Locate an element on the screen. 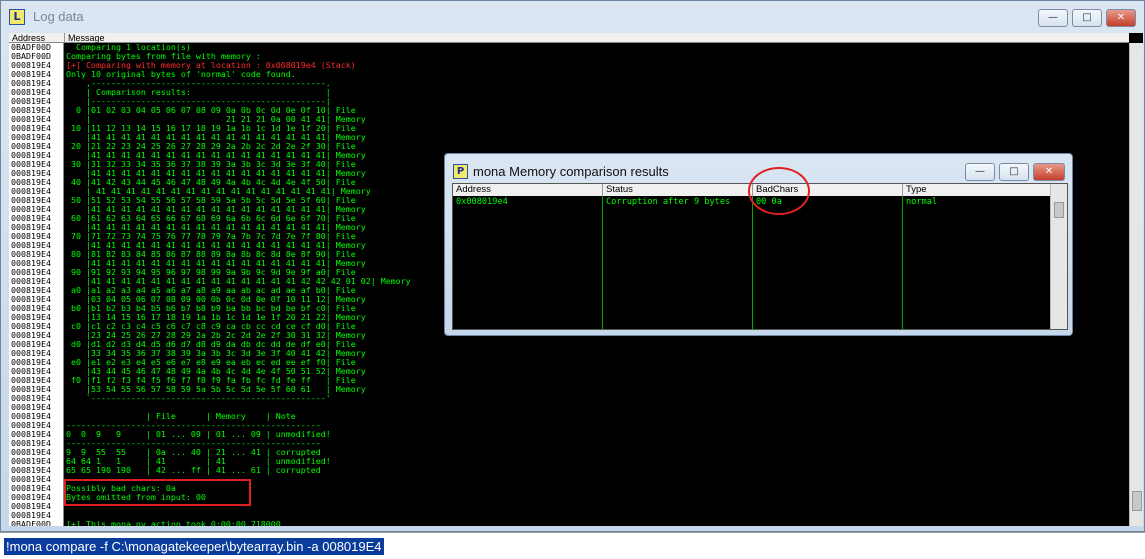  popup-close-button: ✕ is located at coordinates (1049, 172).